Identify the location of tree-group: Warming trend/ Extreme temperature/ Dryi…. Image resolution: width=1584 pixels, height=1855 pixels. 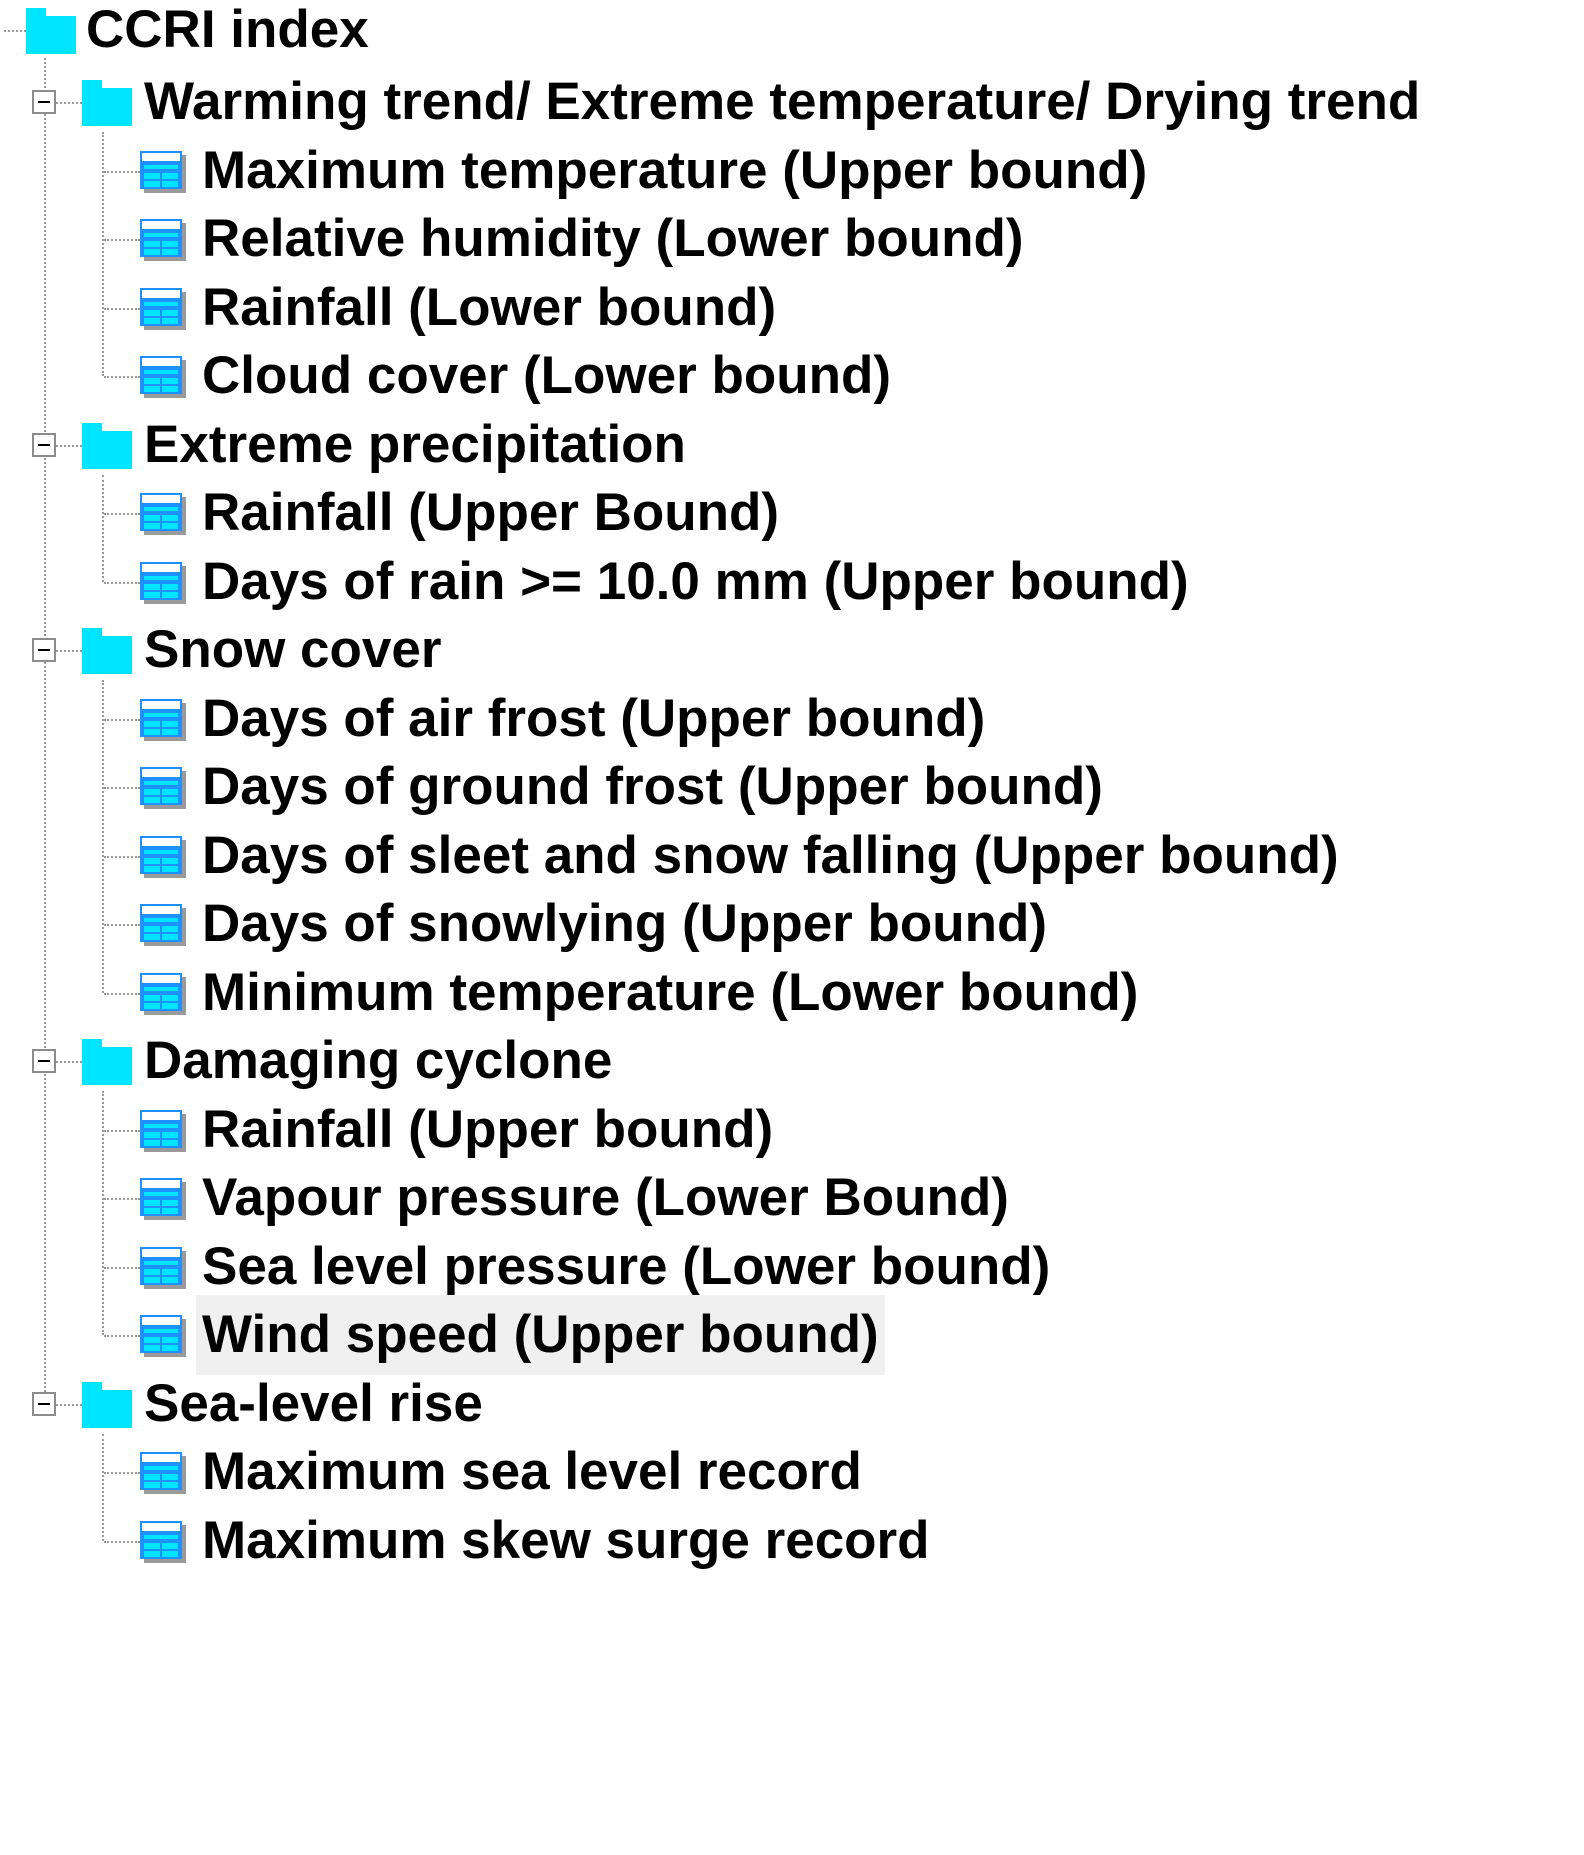
(792, 102).